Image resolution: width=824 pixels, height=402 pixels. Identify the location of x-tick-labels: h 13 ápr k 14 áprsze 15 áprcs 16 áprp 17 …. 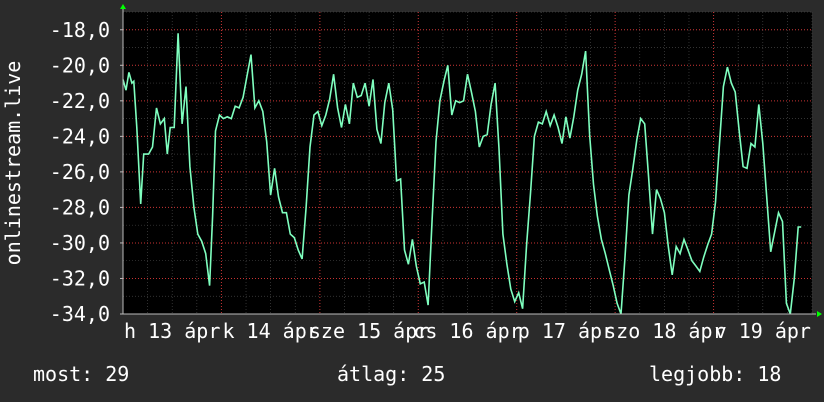
(467, 331).